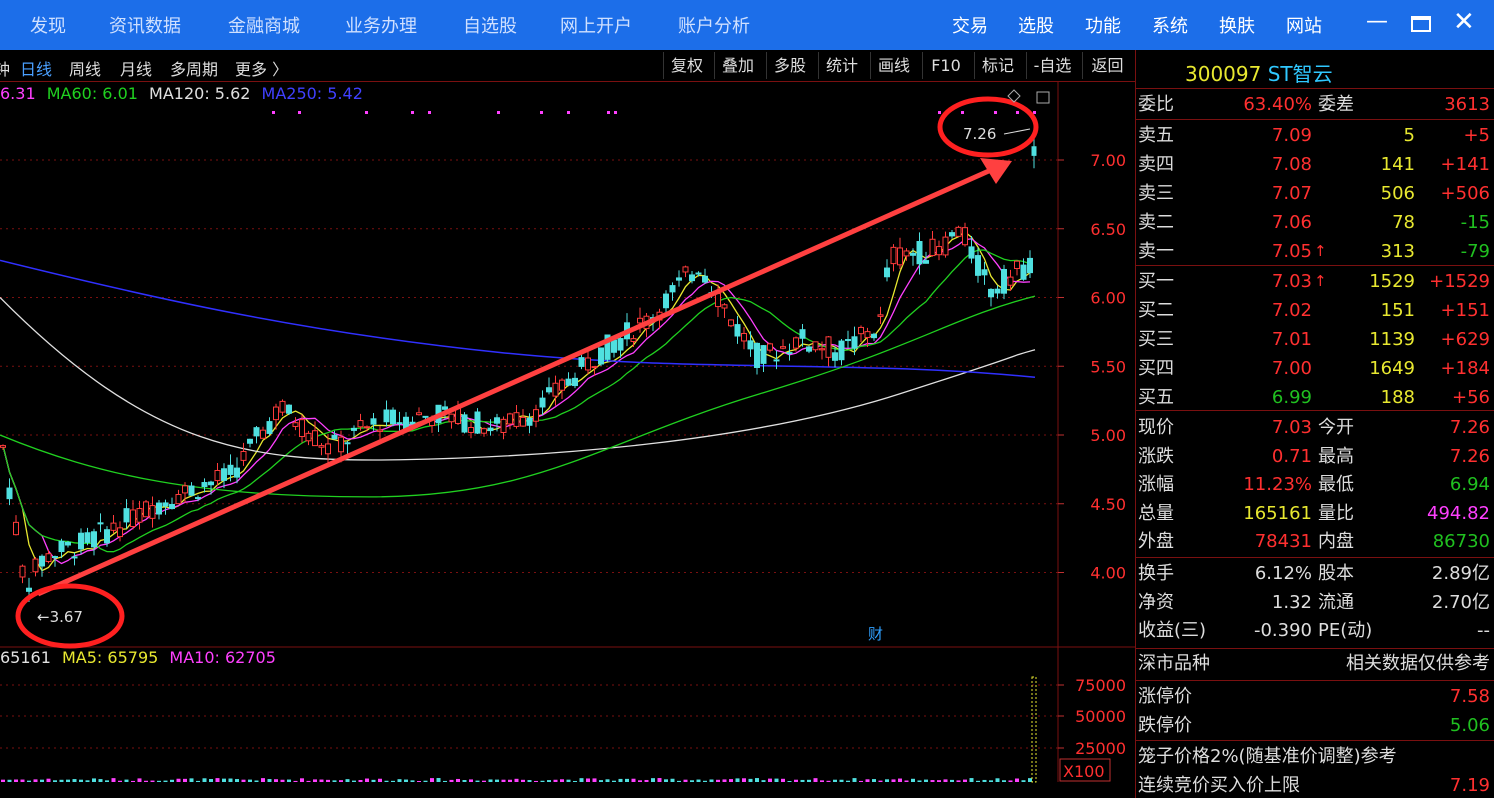 The width and height of the screenshot is (1494, 798). Describe the element at coordinates (714, 25) in the screenshot. I see `nav-account-analysis: 账户分析` at that location.